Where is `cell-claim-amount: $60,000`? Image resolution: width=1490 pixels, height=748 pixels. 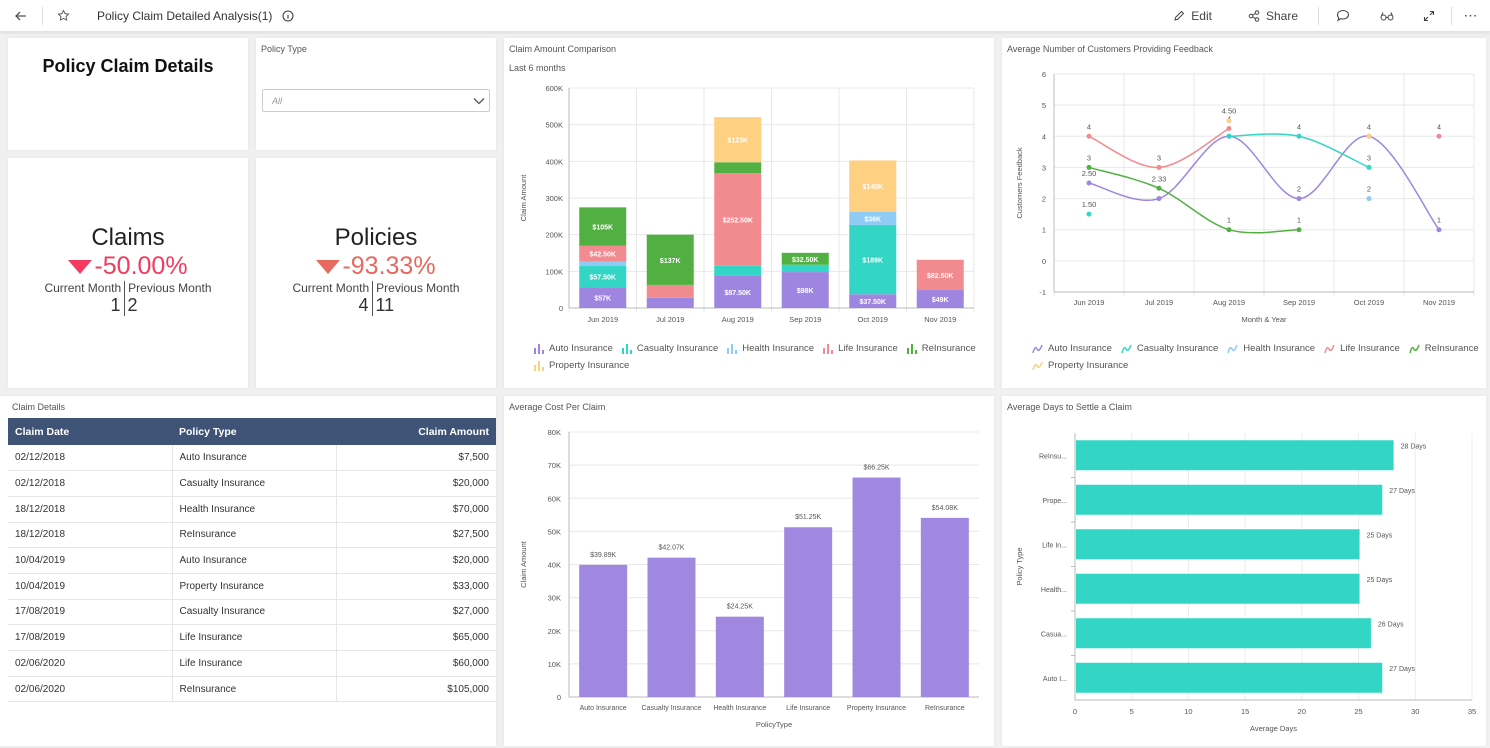 cell-claim-amount: $60,000 is located at coordinates (416, 663).